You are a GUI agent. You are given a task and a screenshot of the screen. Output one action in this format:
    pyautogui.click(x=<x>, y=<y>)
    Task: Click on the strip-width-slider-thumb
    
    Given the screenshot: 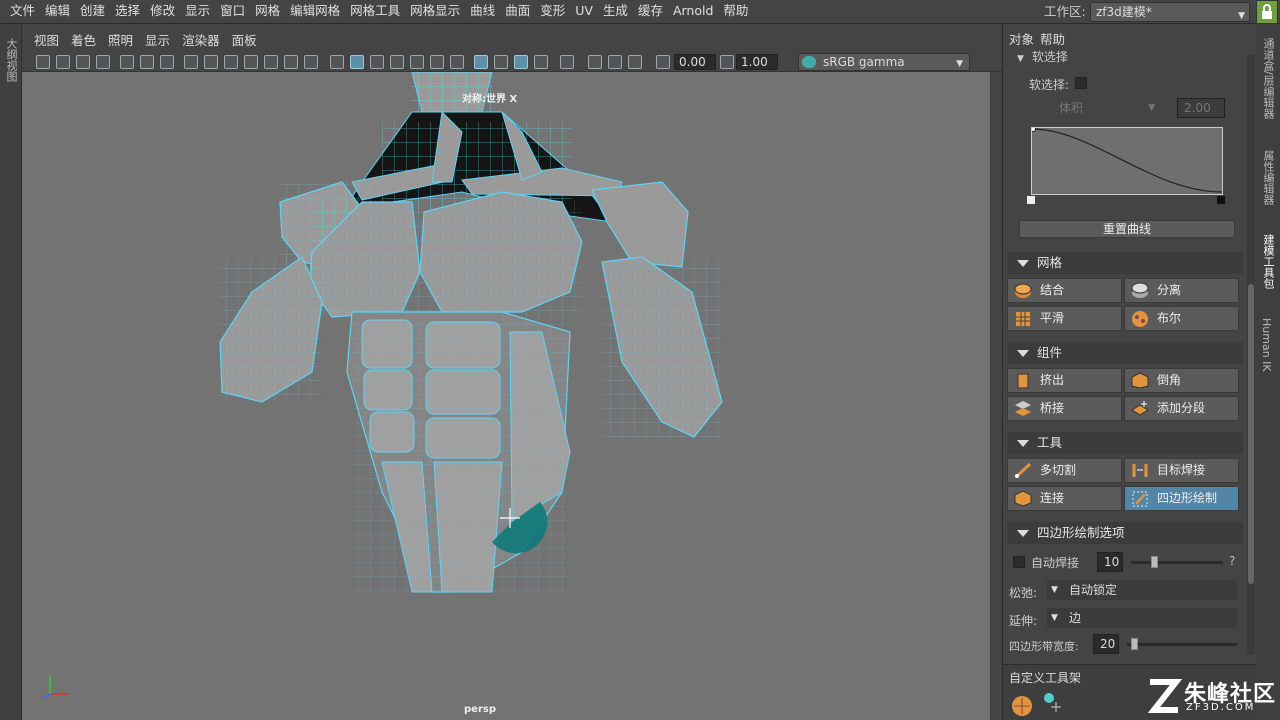 What is the action you would take?
    pyautogui.click(x=1134, y=644)
    